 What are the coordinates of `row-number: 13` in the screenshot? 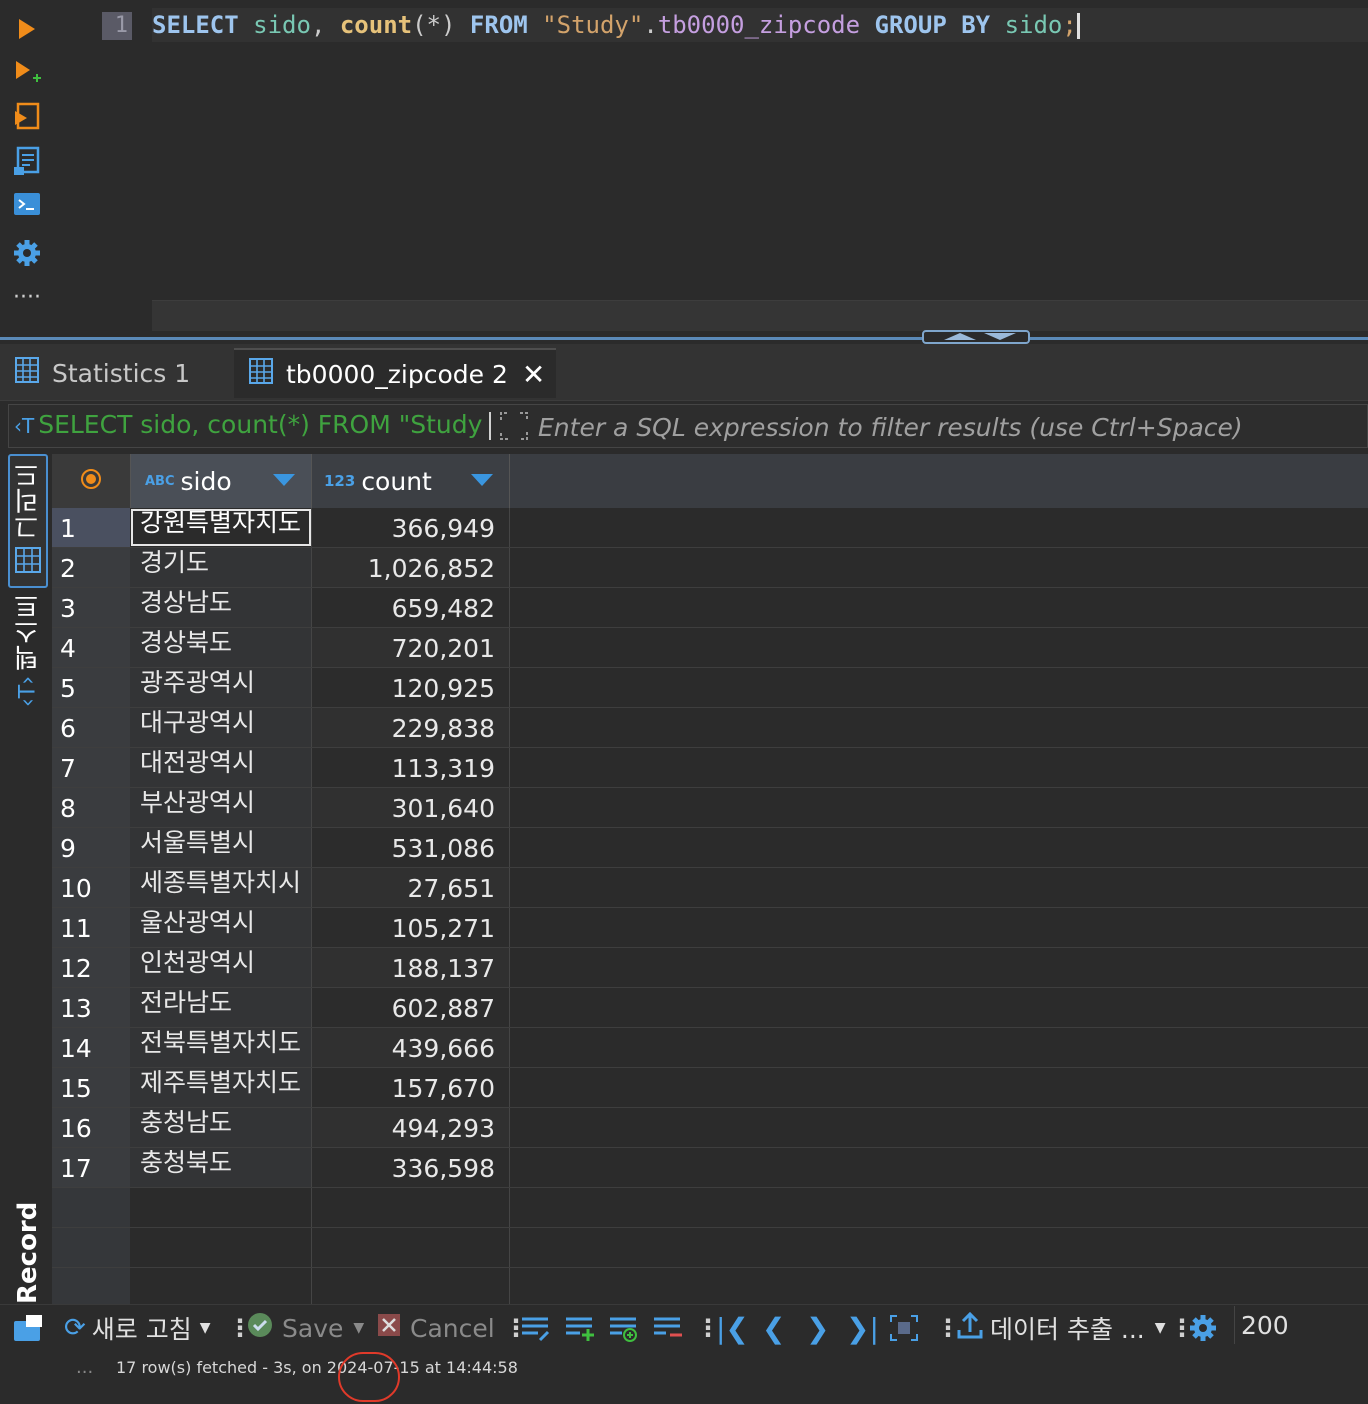 It's located at (91, 1007).